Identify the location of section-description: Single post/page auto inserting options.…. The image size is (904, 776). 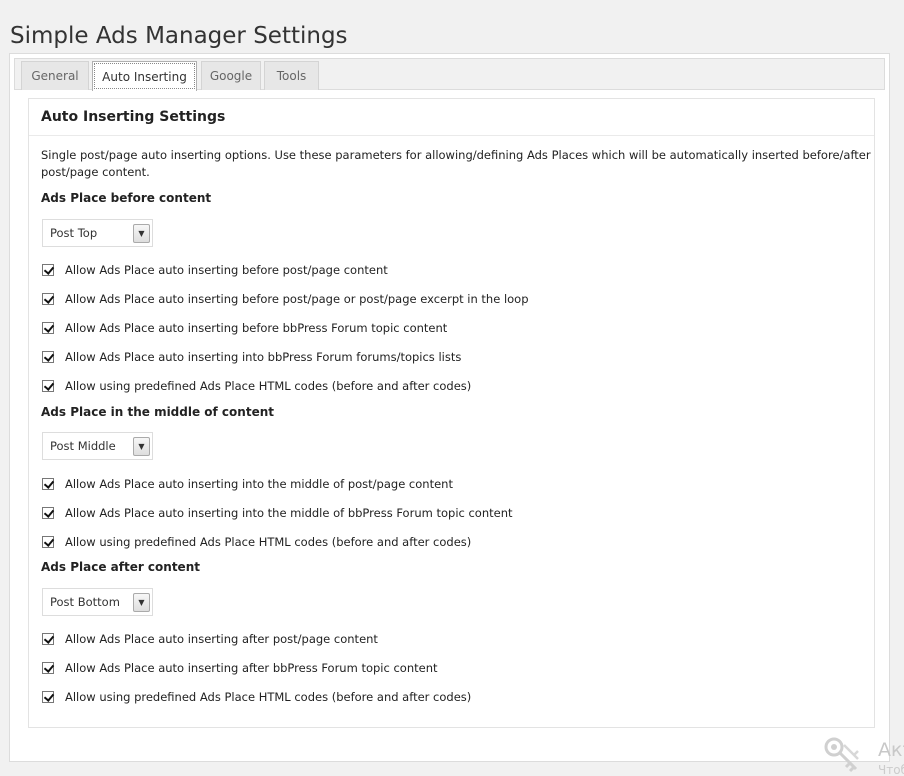
(456, 163).